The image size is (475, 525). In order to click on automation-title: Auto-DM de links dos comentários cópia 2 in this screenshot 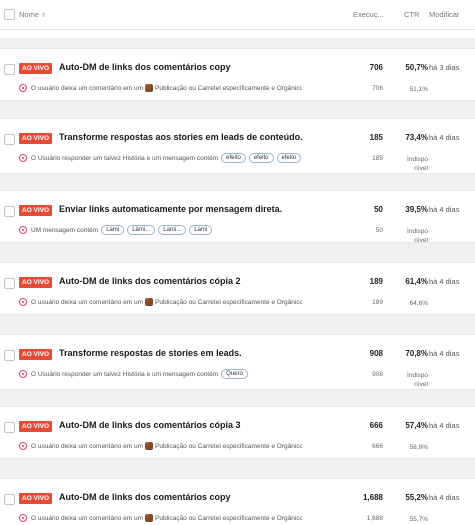, I will do `click(150, 281)`.